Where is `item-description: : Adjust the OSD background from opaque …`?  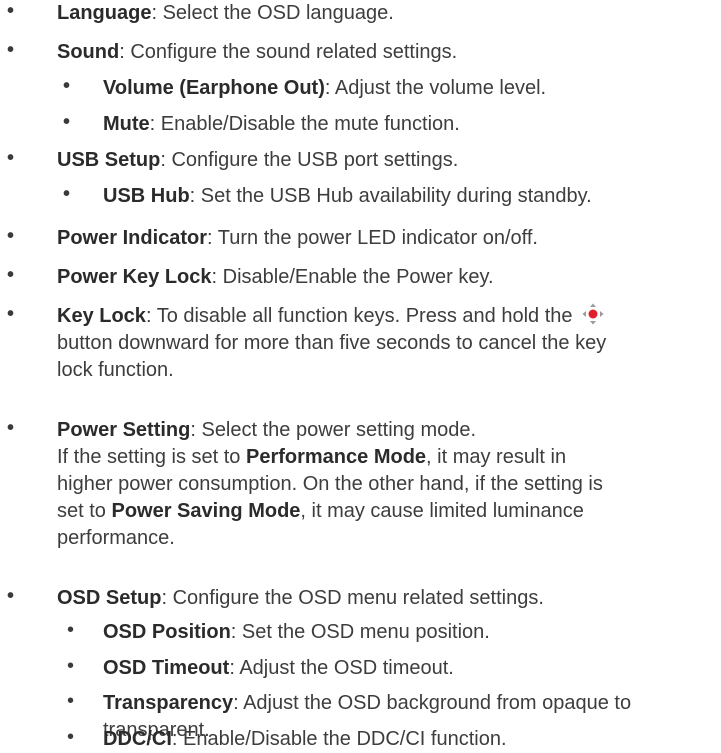 item-description: : Adjust the OSD background from opaque … is located at coordinates (432, 703).